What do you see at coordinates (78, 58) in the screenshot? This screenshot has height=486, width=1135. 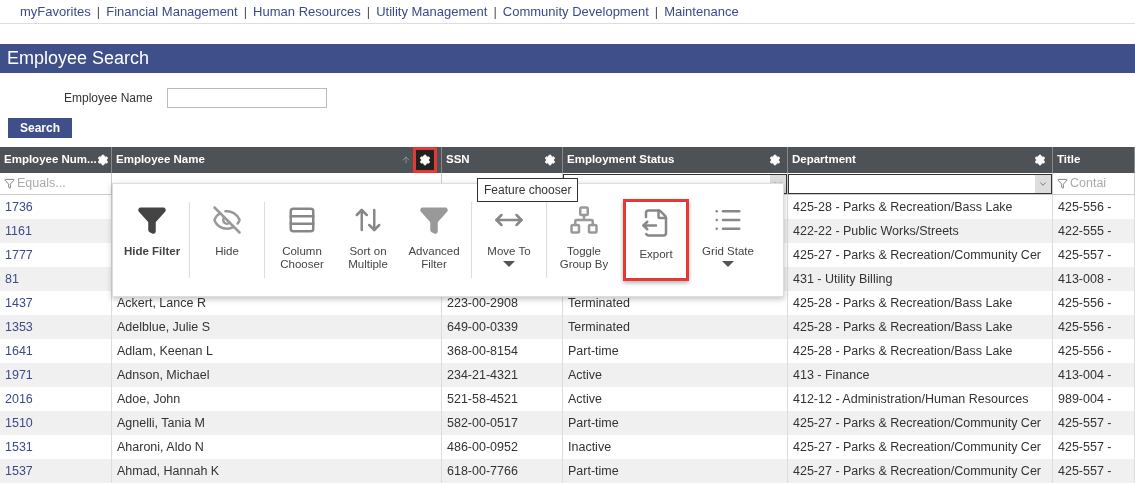 I see `page-title: Employee Search` at bounding box center [78, 58].